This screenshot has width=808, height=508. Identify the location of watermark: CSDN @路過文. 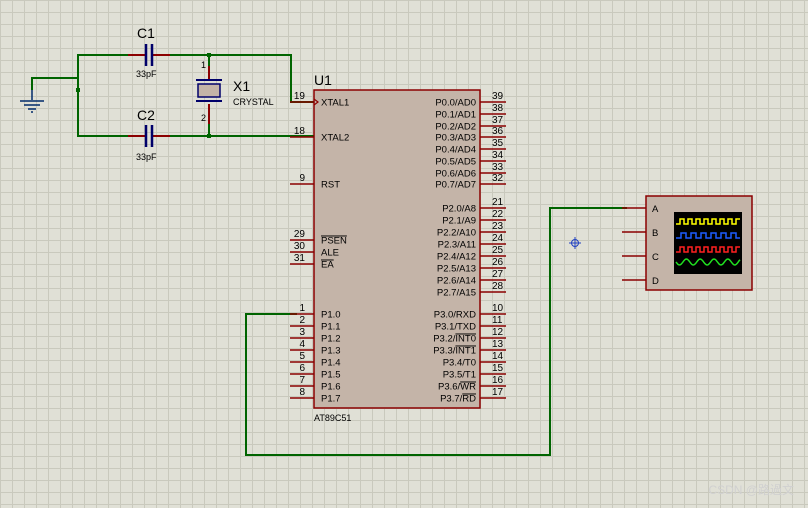
(751, 490).